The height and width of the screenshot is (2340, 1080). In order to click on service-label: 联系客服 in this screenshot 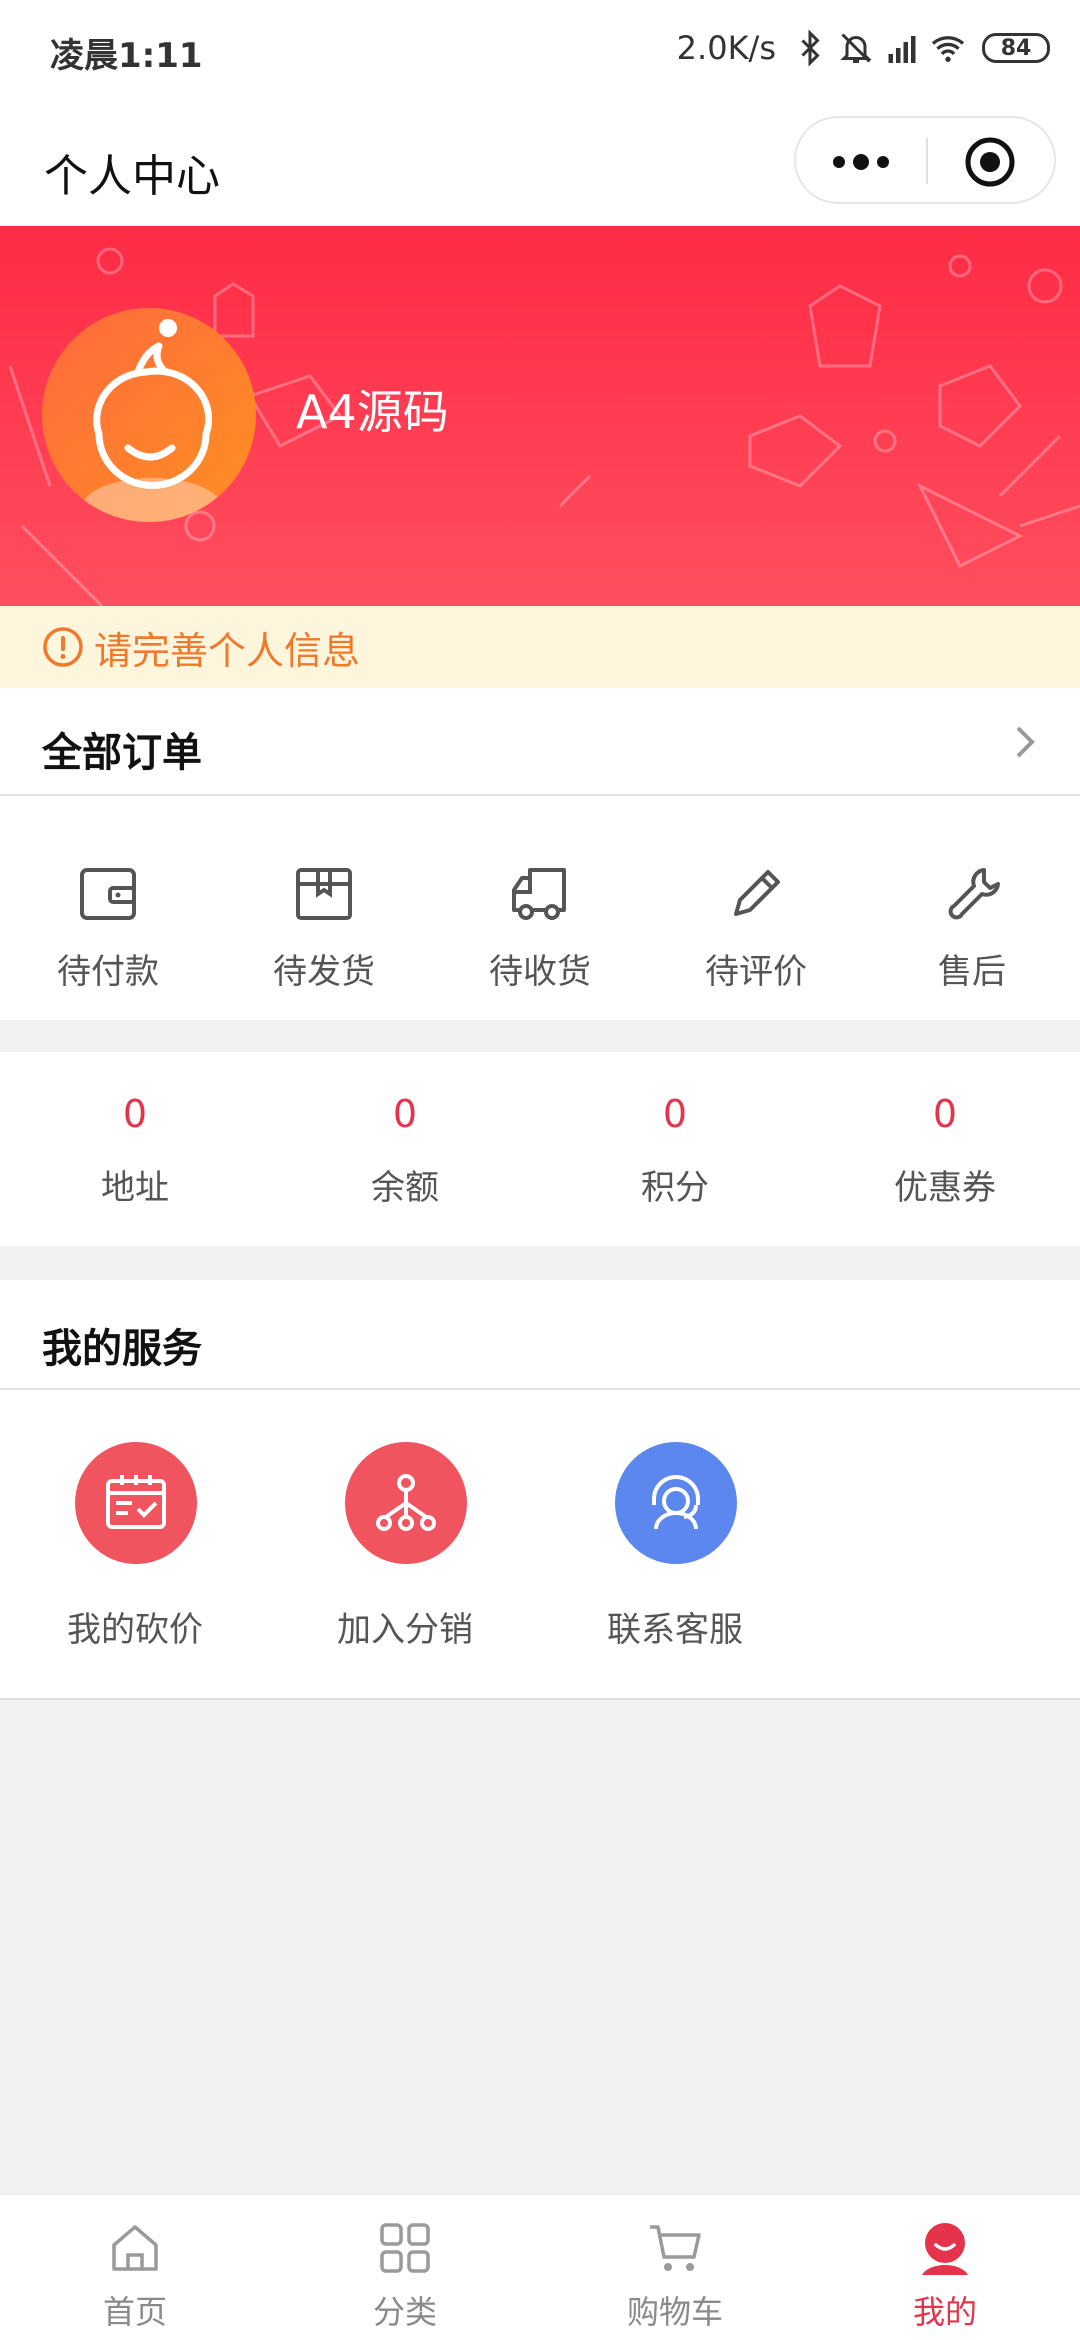, I will do `click(675, 1630)`.